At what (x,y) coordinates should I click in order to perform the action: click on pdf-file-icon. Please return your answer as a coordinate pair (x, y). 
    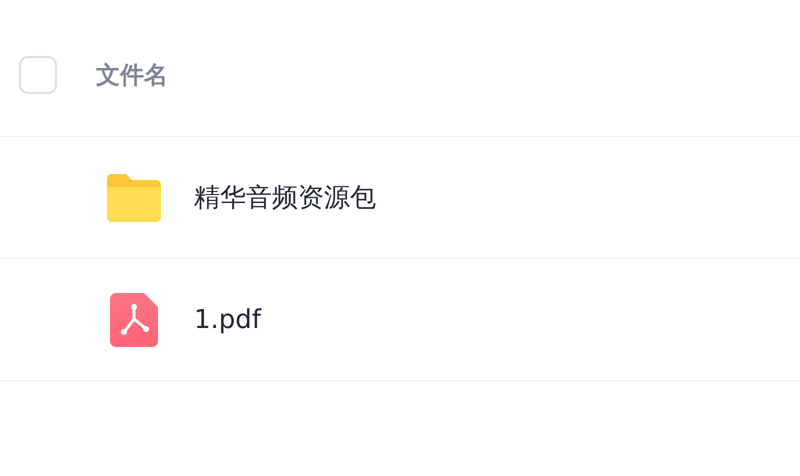
    Looking at the image, I should click on (134, 319).